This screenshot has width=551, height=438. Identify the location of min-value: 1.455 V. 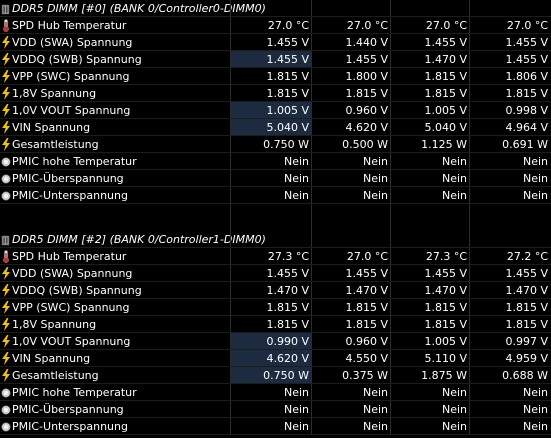
(366, 273).